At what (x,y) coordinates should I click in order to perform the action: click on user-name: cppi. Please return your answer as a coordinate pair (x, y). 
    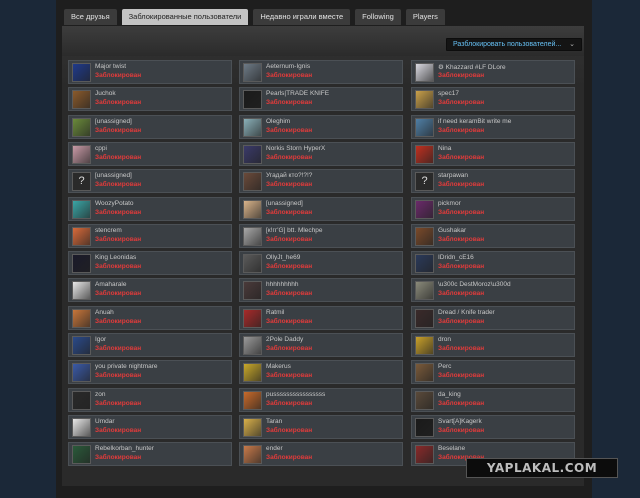
    Looking at the image, I should click on (163, 148).